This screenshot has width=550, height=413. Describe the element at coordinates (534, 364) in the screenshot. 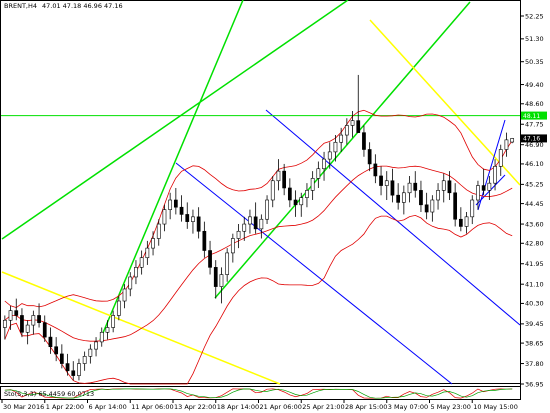

I see `y-tick-label: 37.80` at that location.